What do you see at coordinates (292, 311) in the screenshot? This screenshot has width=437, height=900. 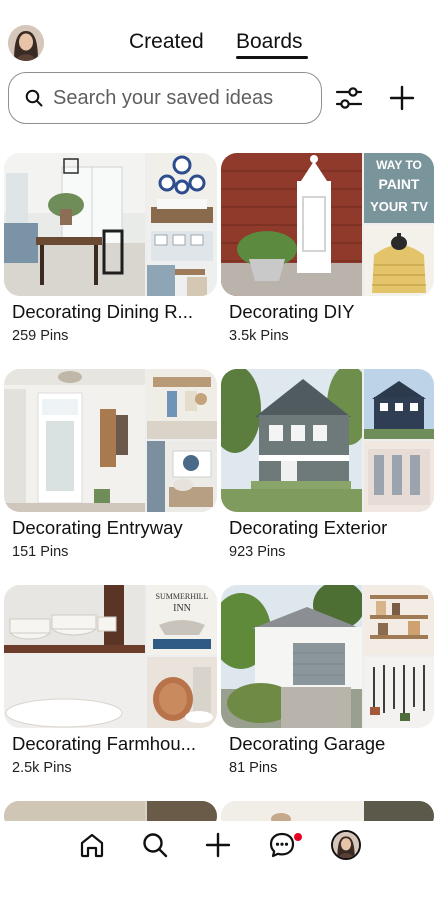 I see `board-title: Decorating DIY` at bounding box center [292, 311].